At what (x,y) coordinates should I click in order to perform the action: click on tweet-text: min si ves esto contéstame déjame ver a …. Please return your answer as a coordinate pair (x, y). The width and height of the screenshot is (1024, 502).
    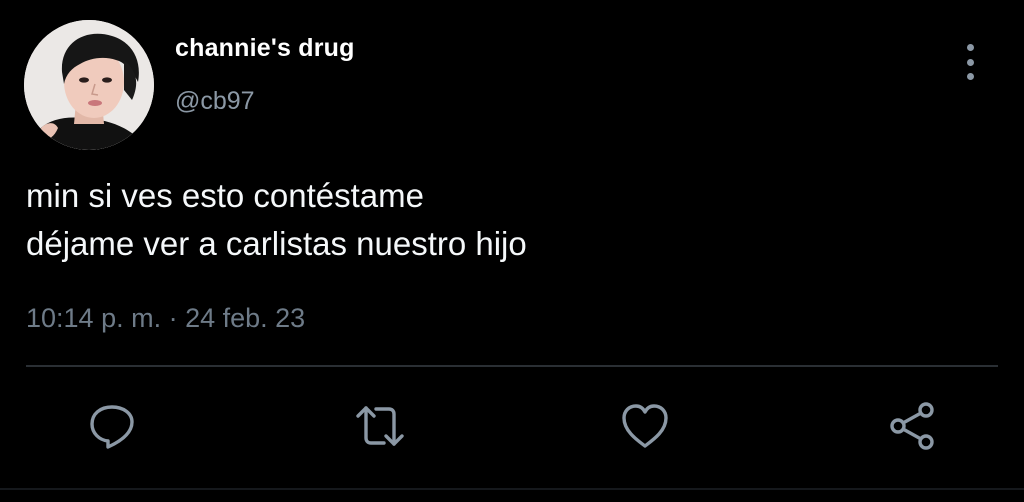
    Looking at the image, I should click on (276, 220).